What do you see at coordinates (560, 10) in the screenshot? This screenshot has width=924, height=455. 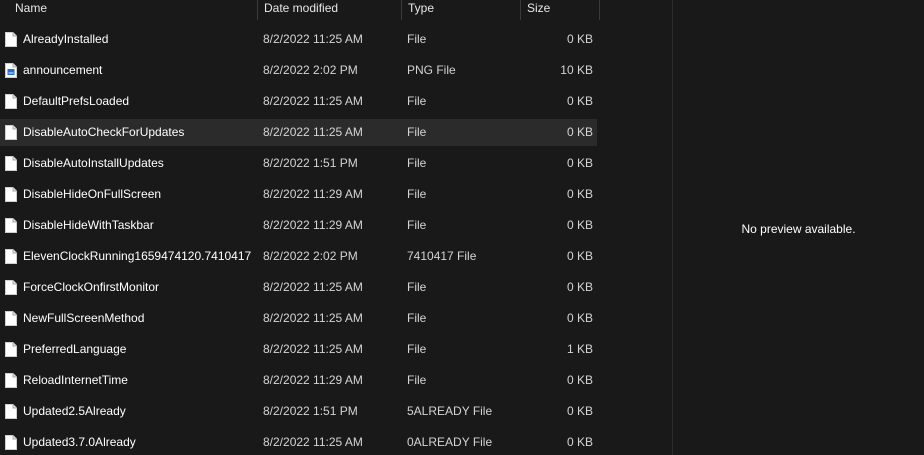 I see `column-header-size: Size` at bounding box center [560, 10].